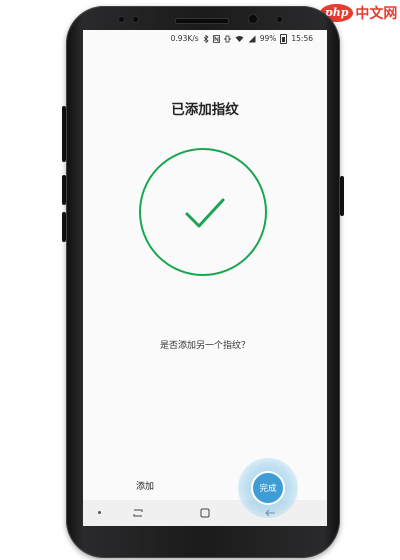  I want to click on front-camera-icon, so click(253, 19).